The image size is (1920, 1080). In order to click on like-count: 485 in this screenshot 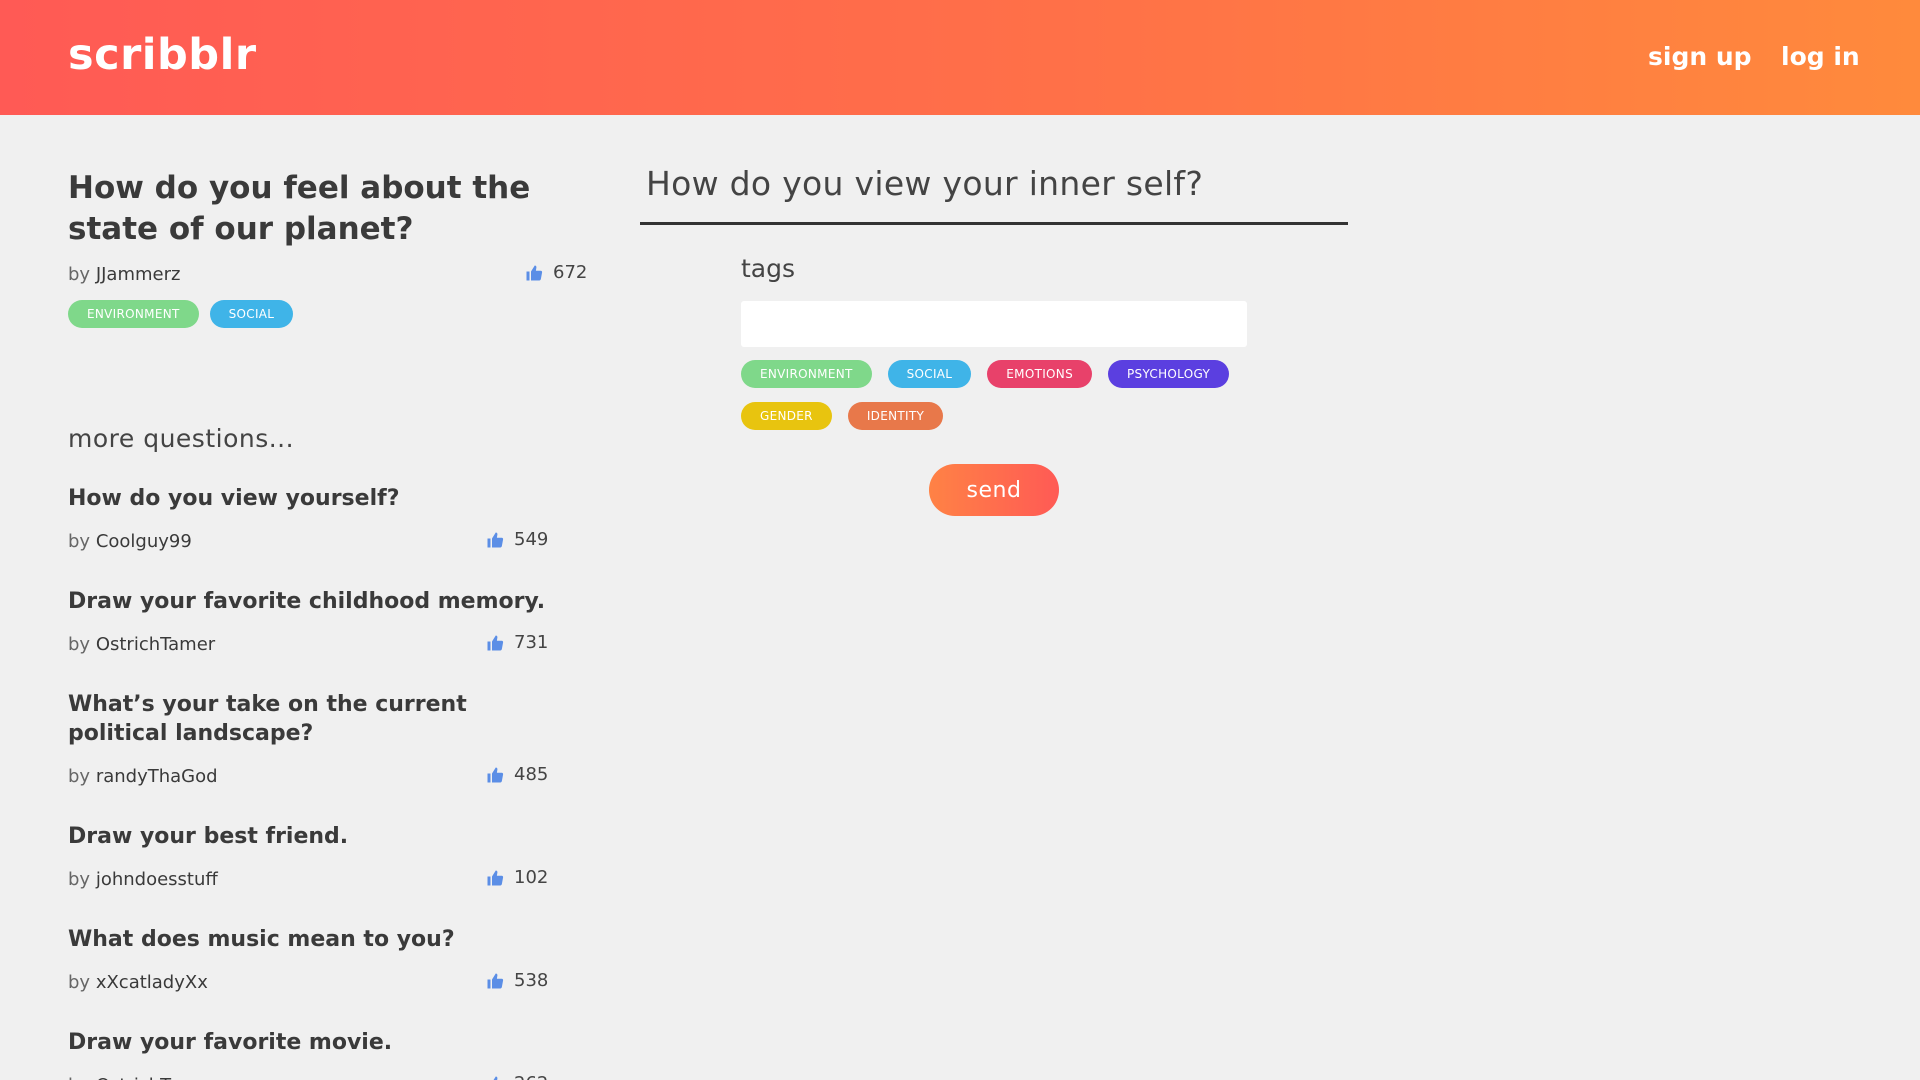, I will do `click(517, 774)`.